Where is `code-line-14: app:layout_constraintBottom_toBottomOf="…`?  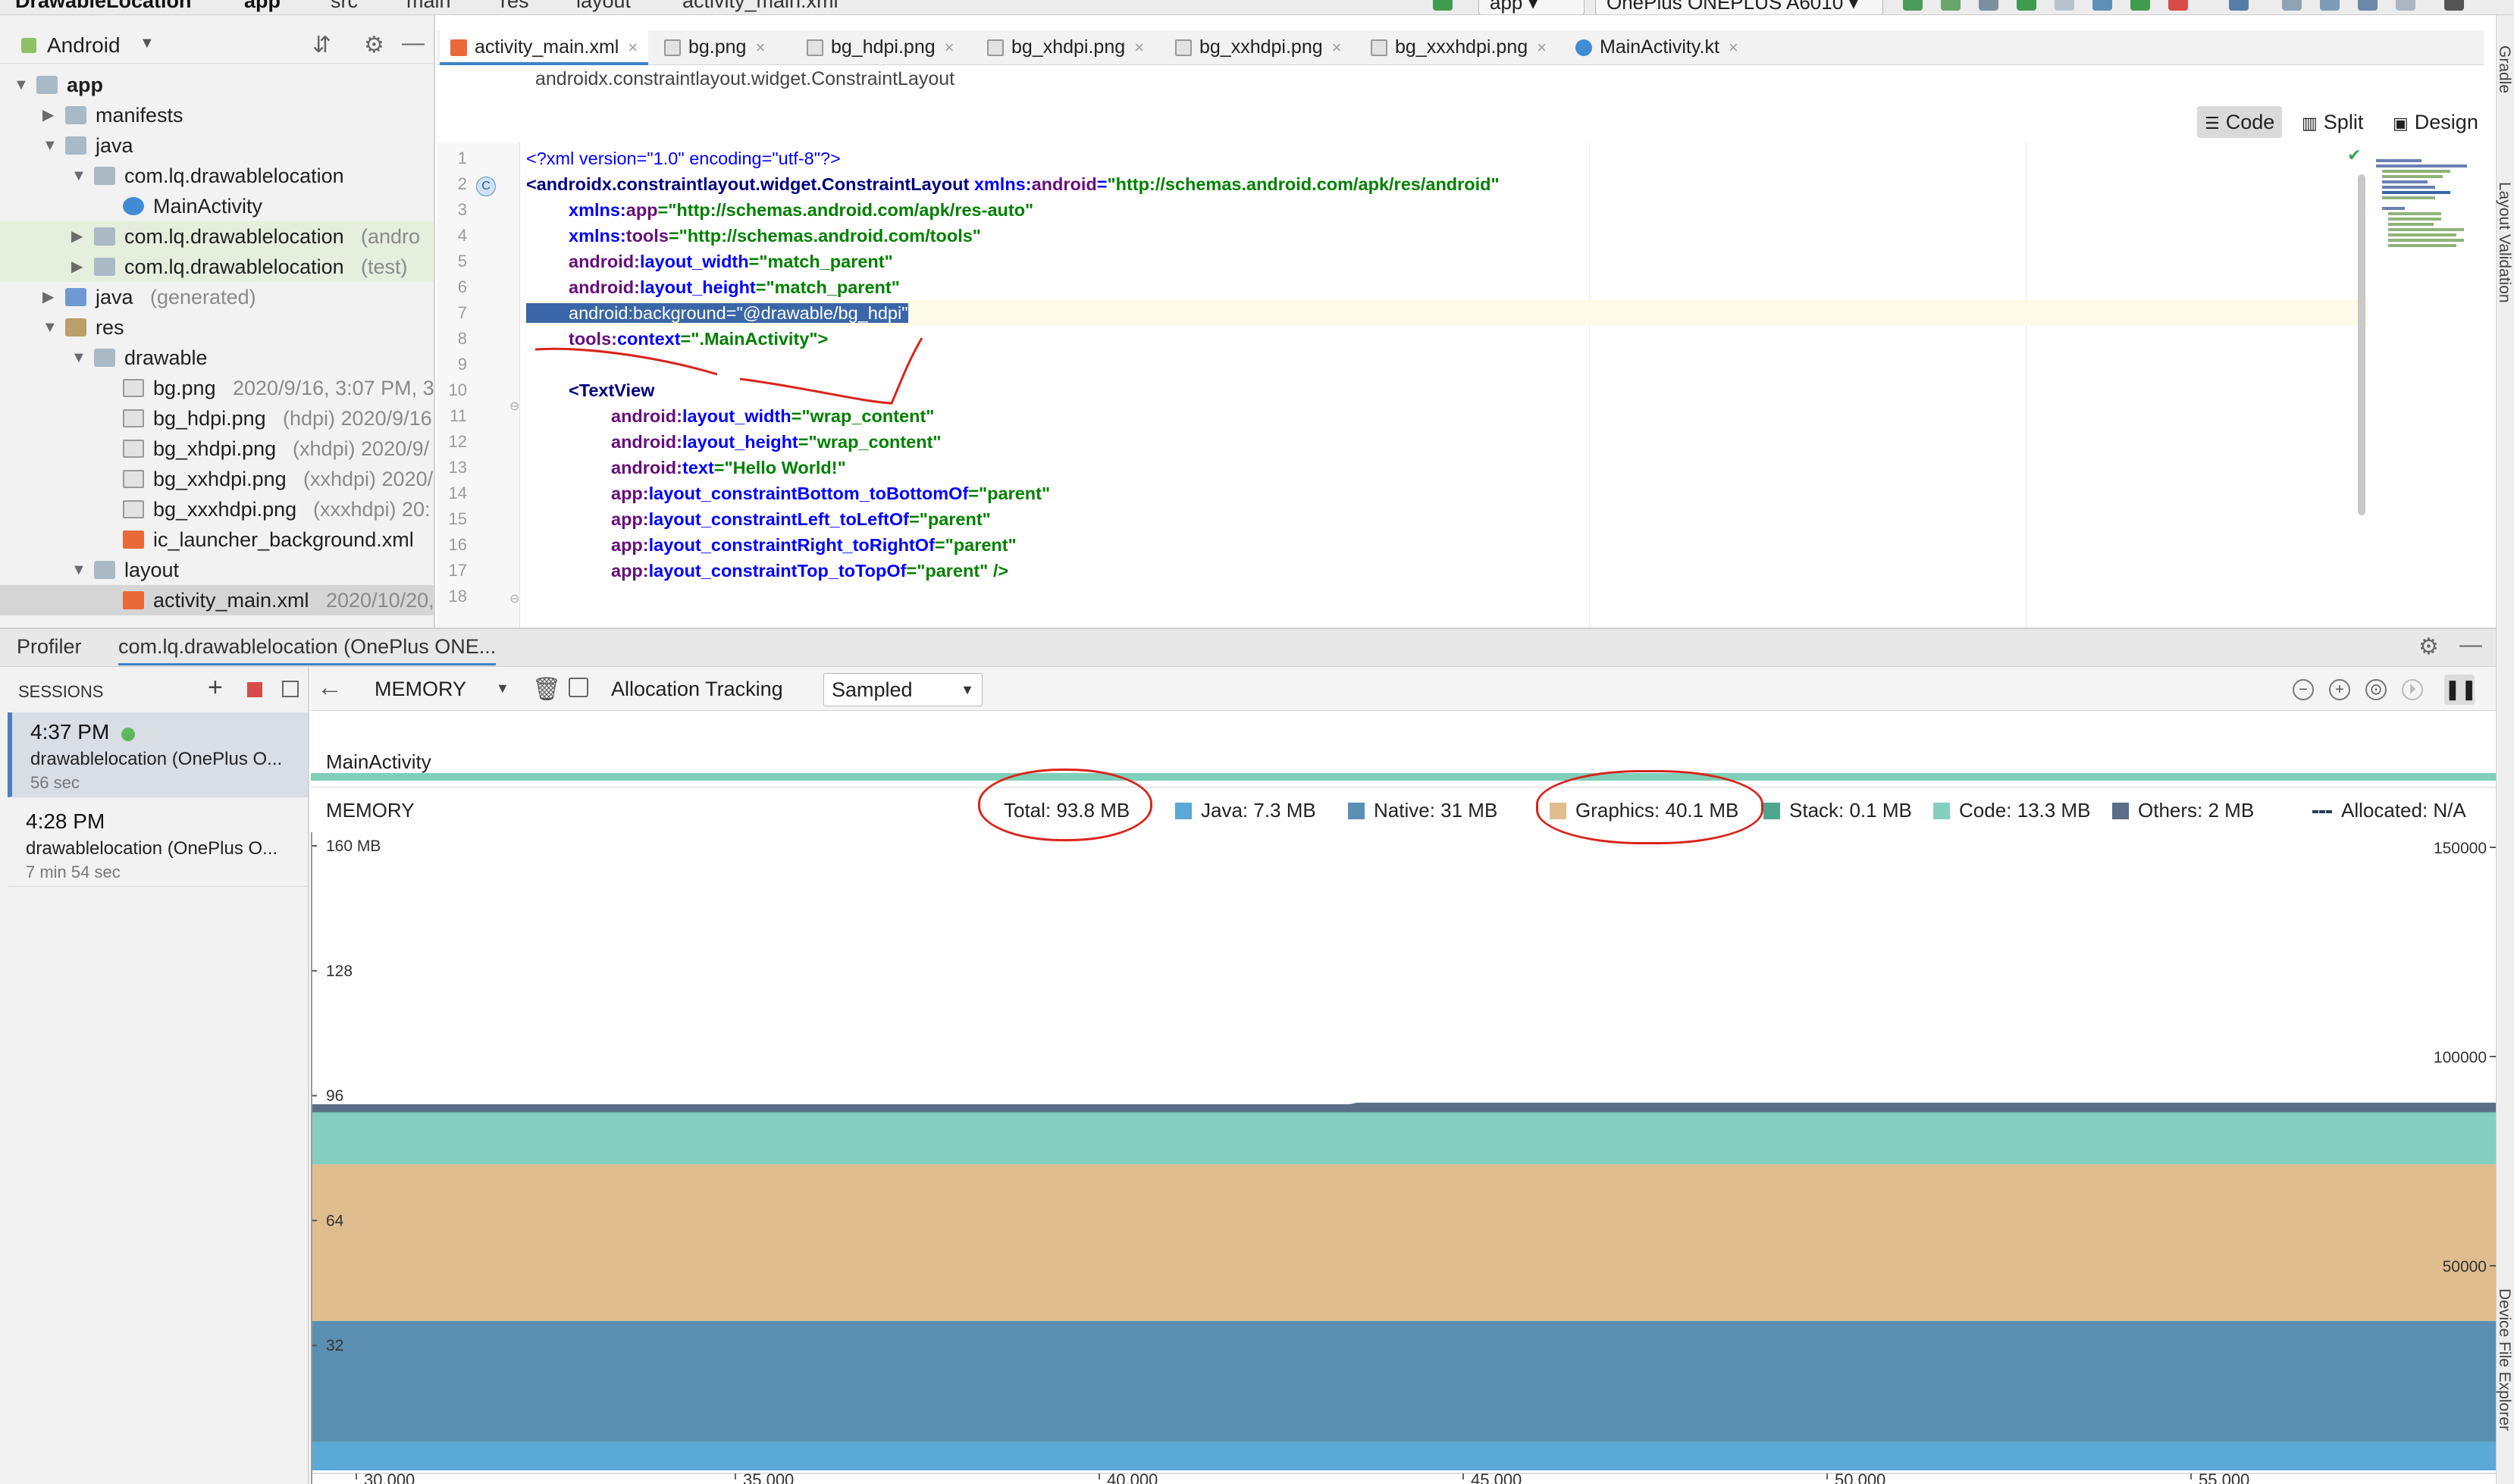 code-line-14: app:layout_constraintBottom_toBottomOf="… is located at coordinates (788, 493).